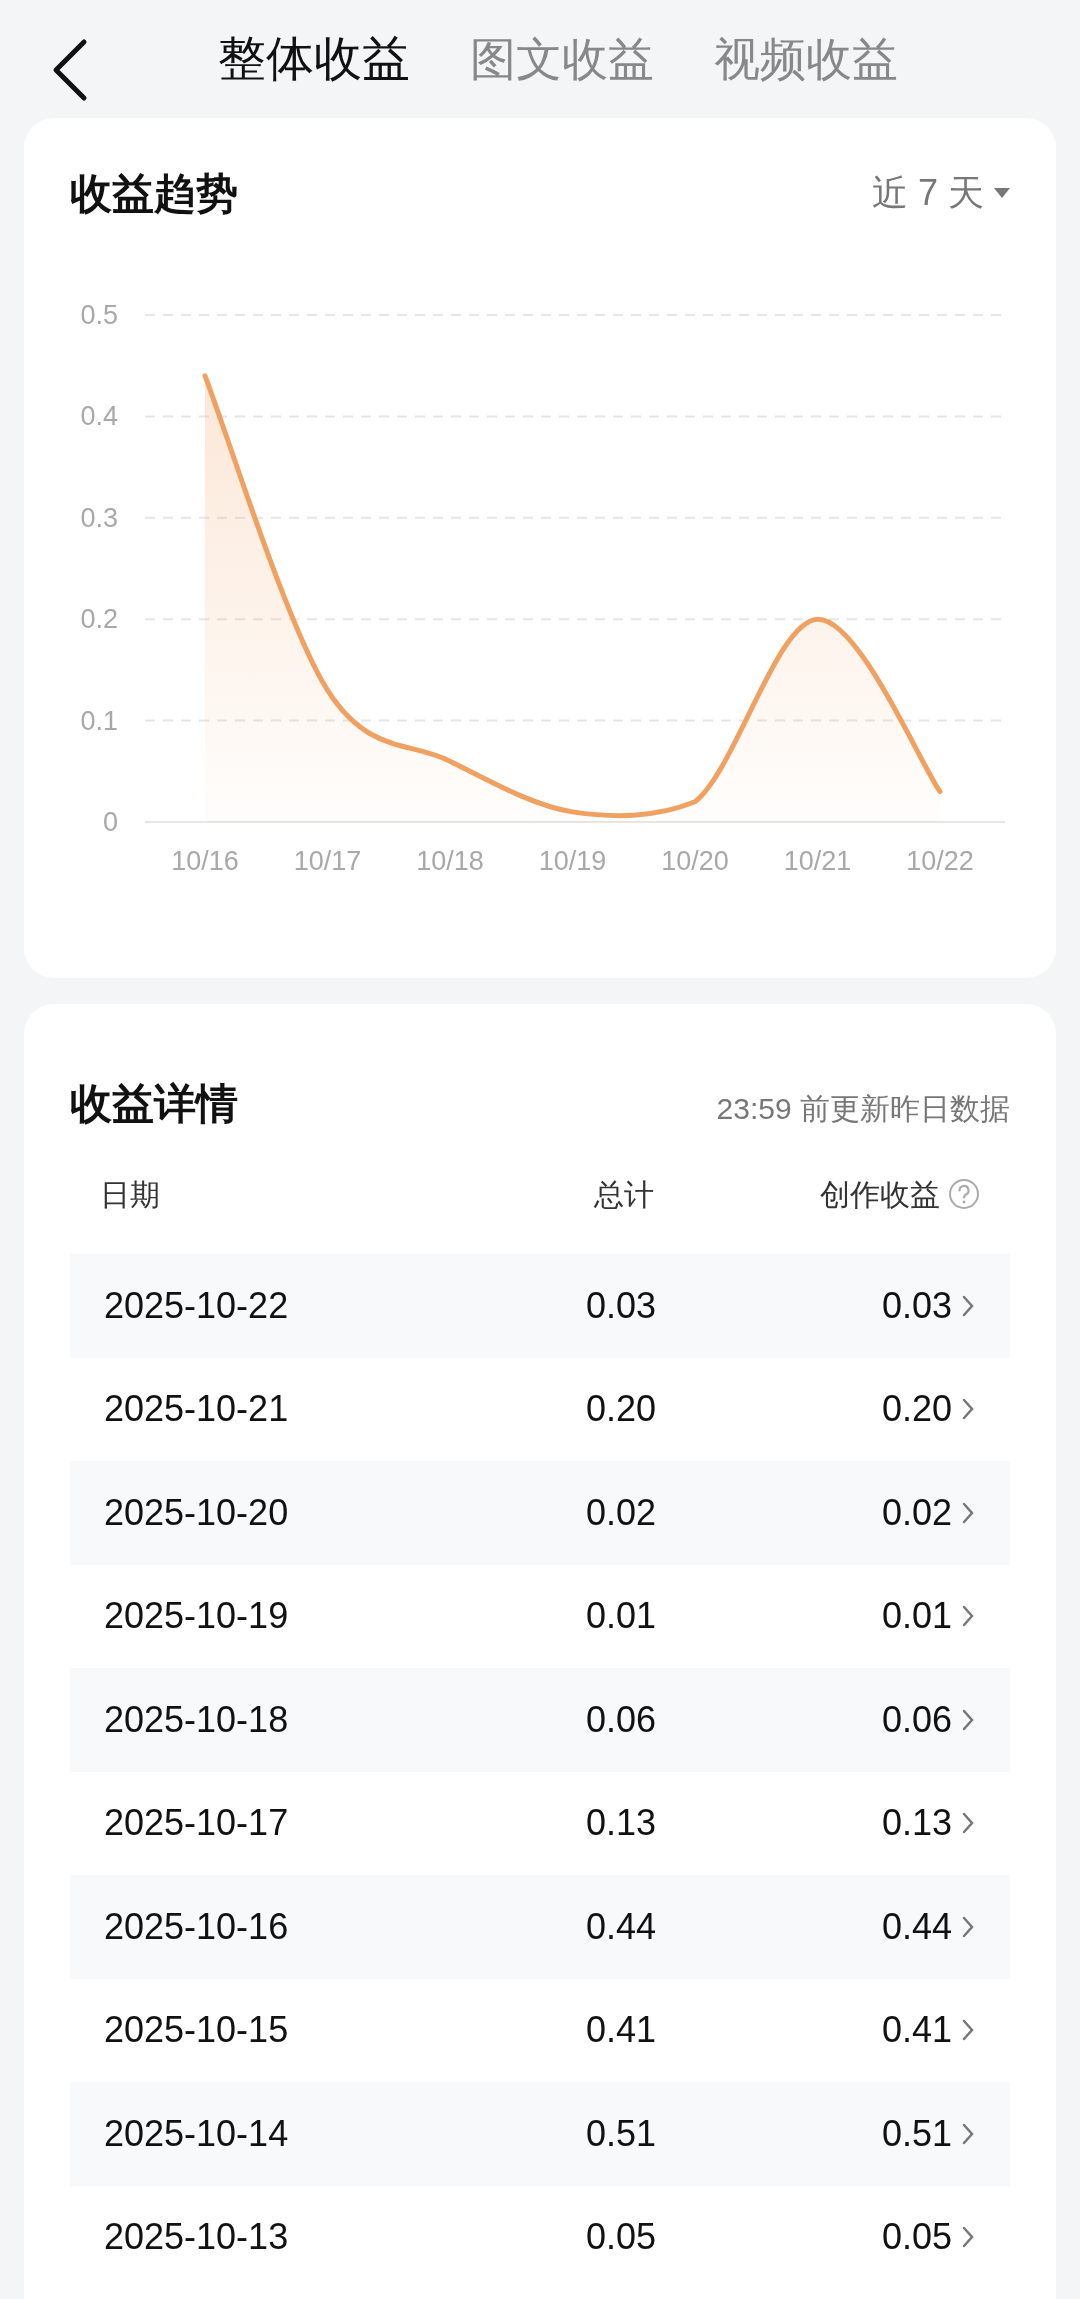  What do you see at coordinates (99, 416) in the screenshot?
I see `y-axis-label: 0.4` at bounding box center [99, 416].